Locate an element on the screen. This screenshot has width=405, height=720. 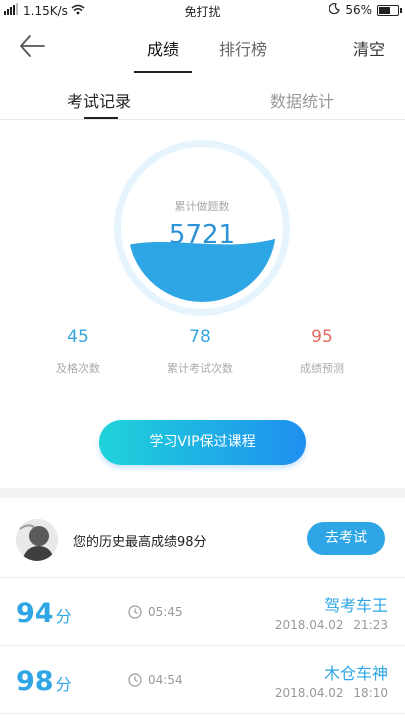
battery-icon is located at coordinates (389, 10).